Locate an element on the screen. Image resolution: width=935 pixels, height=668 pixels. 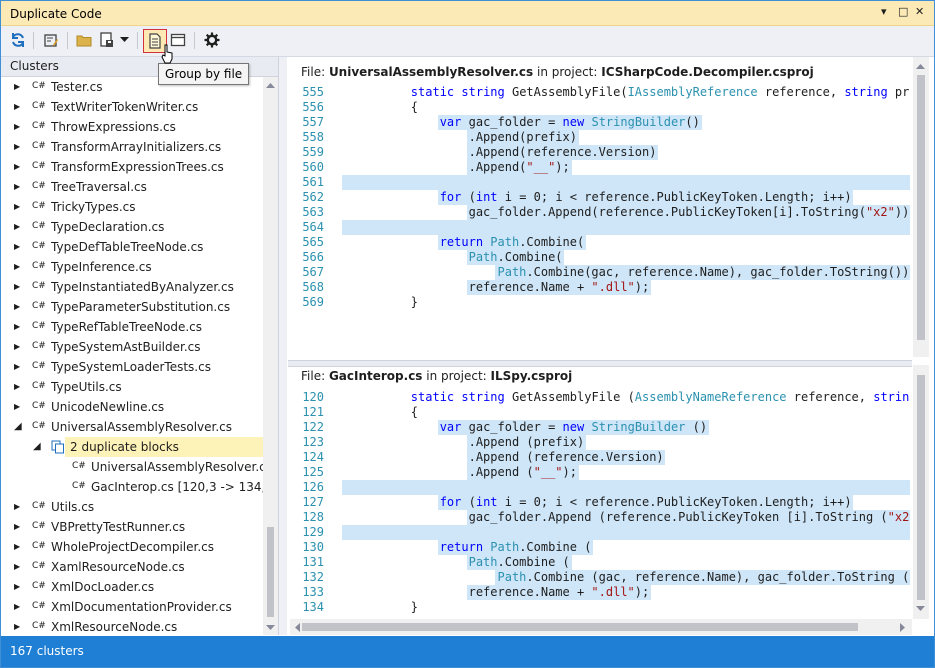
tree-item-label: Utils.cs is located at coordinates (73, 507).